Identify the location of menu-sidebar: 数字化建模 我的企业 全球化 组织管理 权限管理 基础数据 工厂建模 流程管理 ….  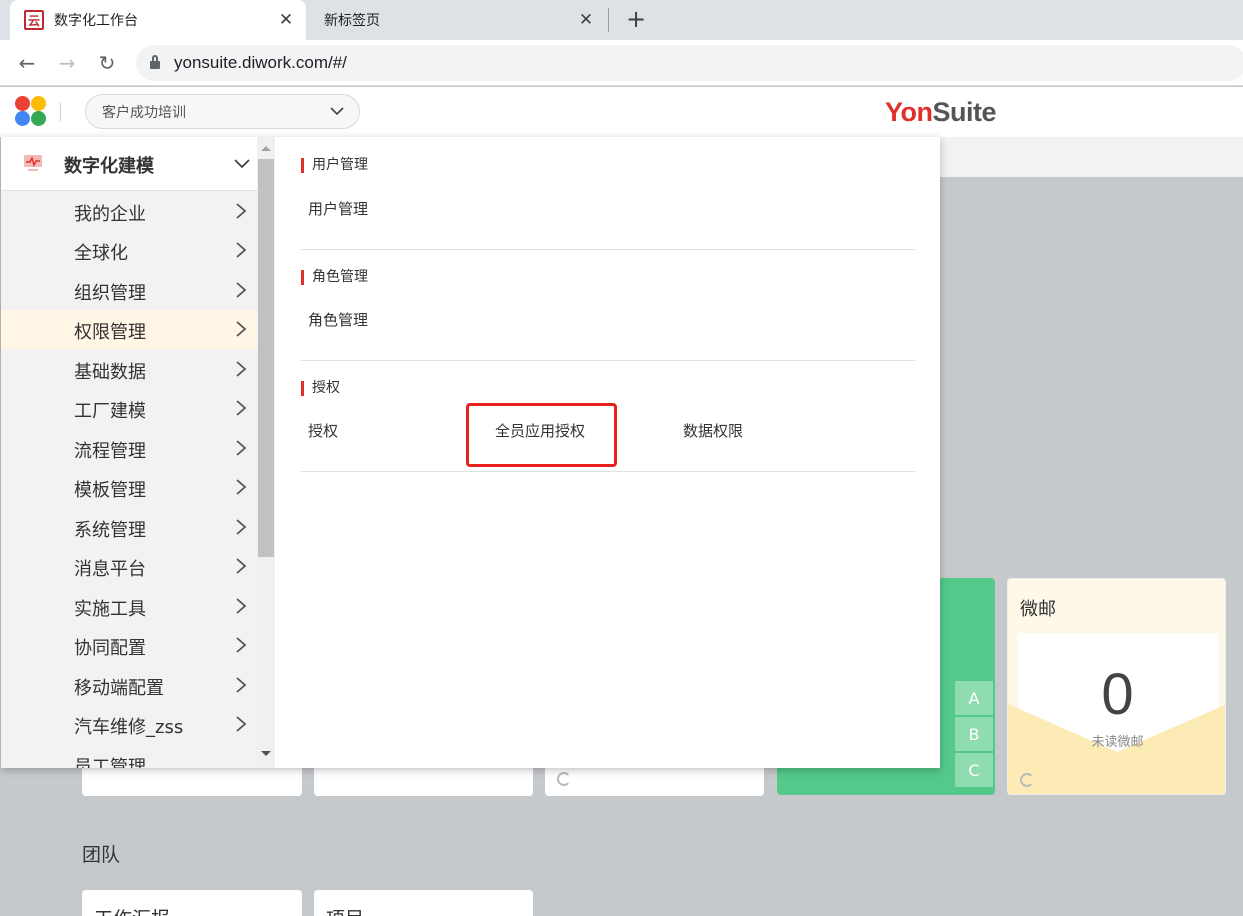
(129, 452).